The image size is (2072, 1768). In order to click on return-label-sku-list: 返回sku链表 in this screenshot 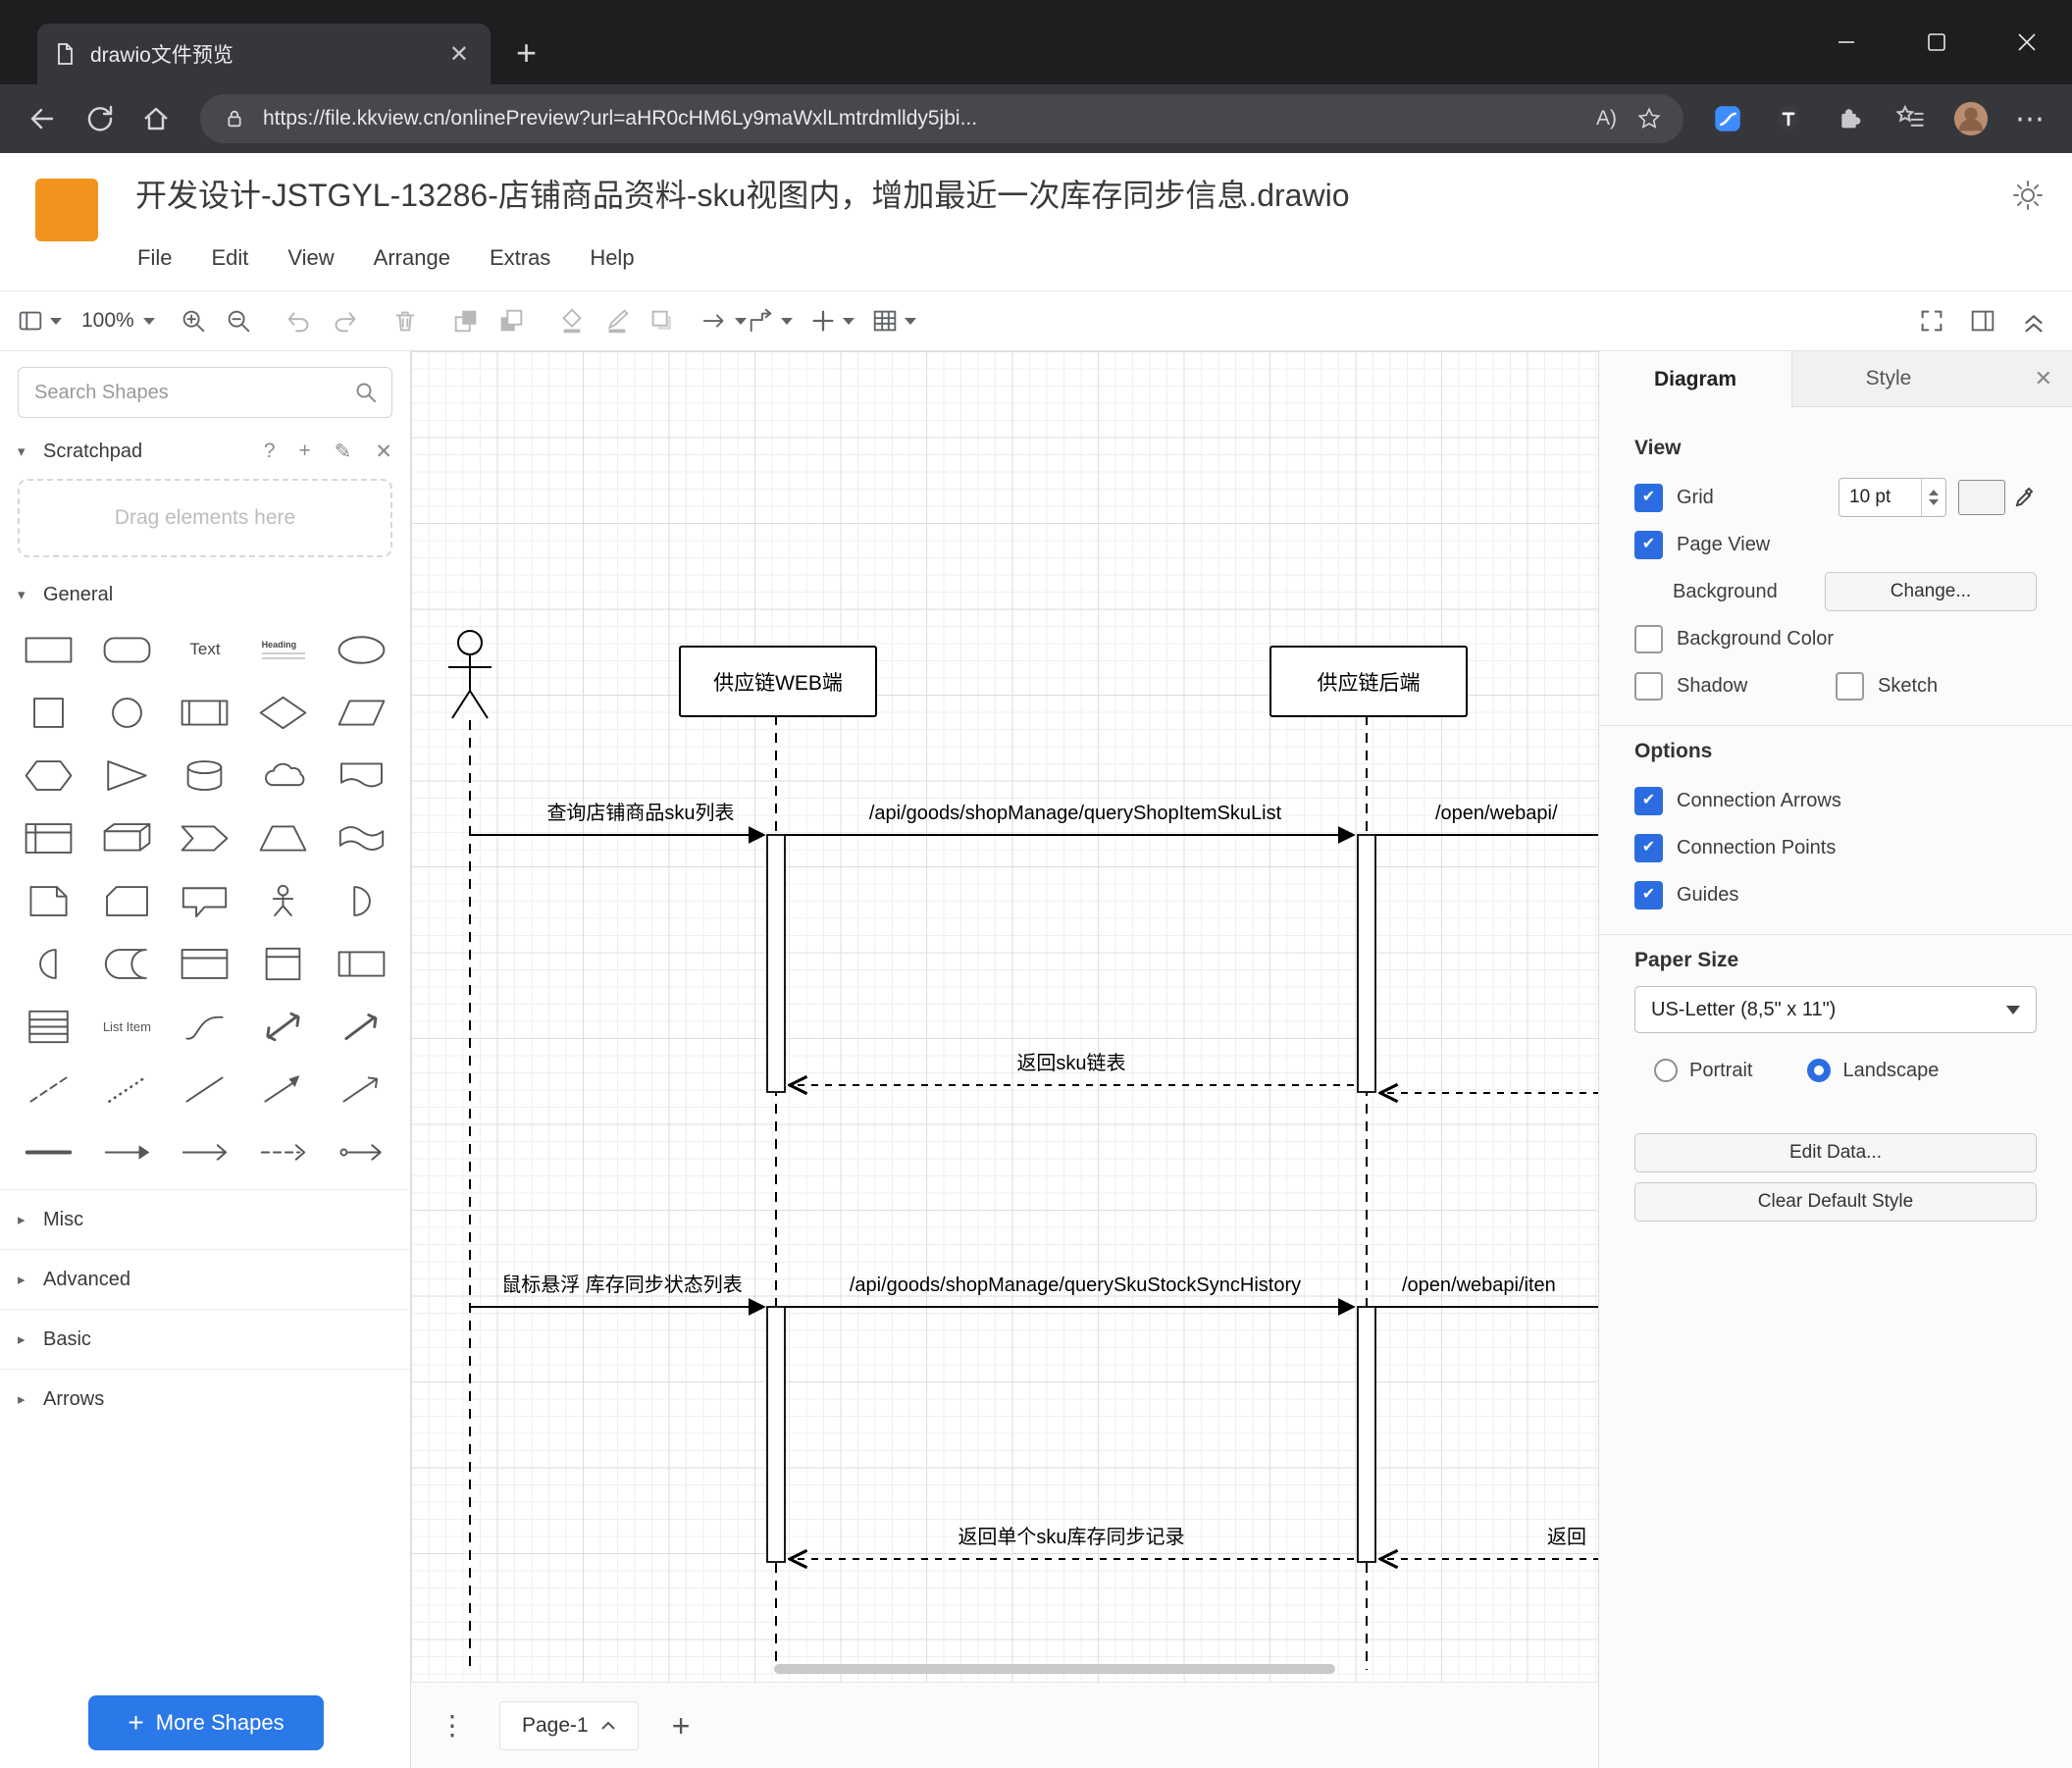, I will do `click(1070, 1063)`.